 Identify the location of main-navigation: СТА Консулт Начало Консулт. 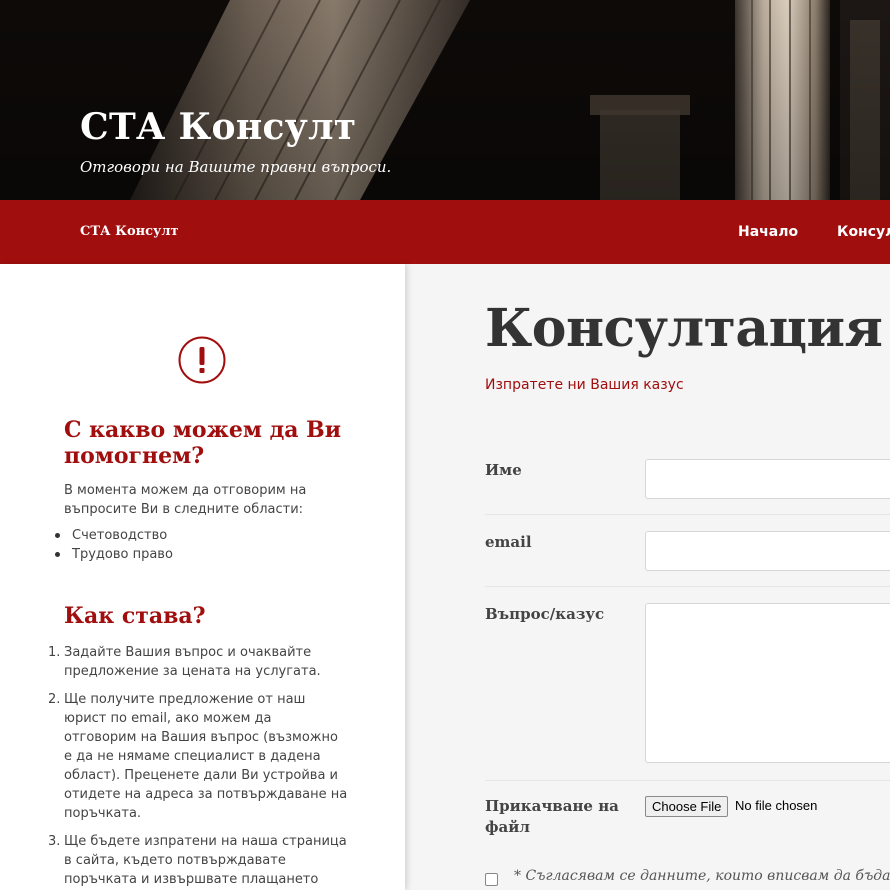
(445, 232).